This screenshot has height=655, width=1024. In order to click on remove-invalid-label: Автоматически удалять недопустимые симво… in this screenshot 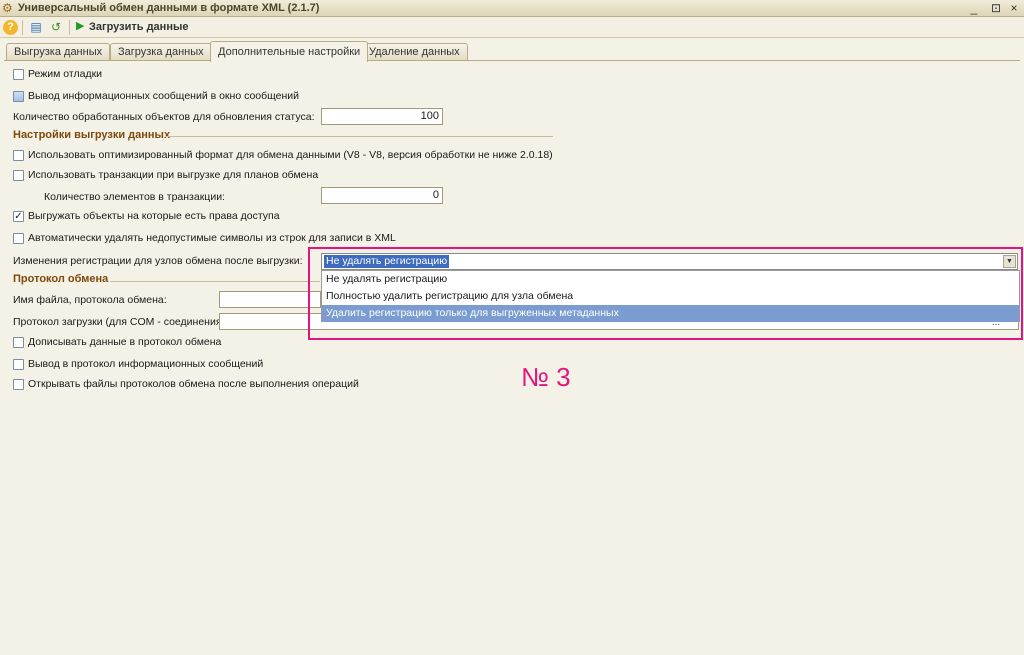, I will do `click(212, 238)`.